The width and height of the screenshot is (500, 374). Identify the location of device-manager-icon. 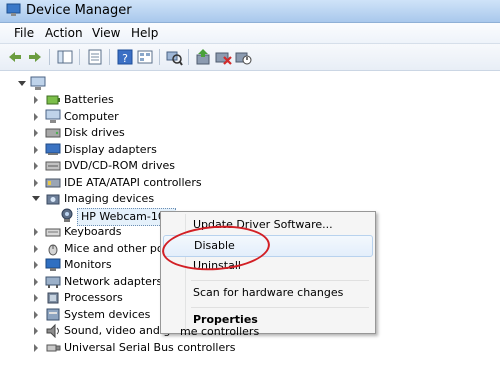
(13, 9).